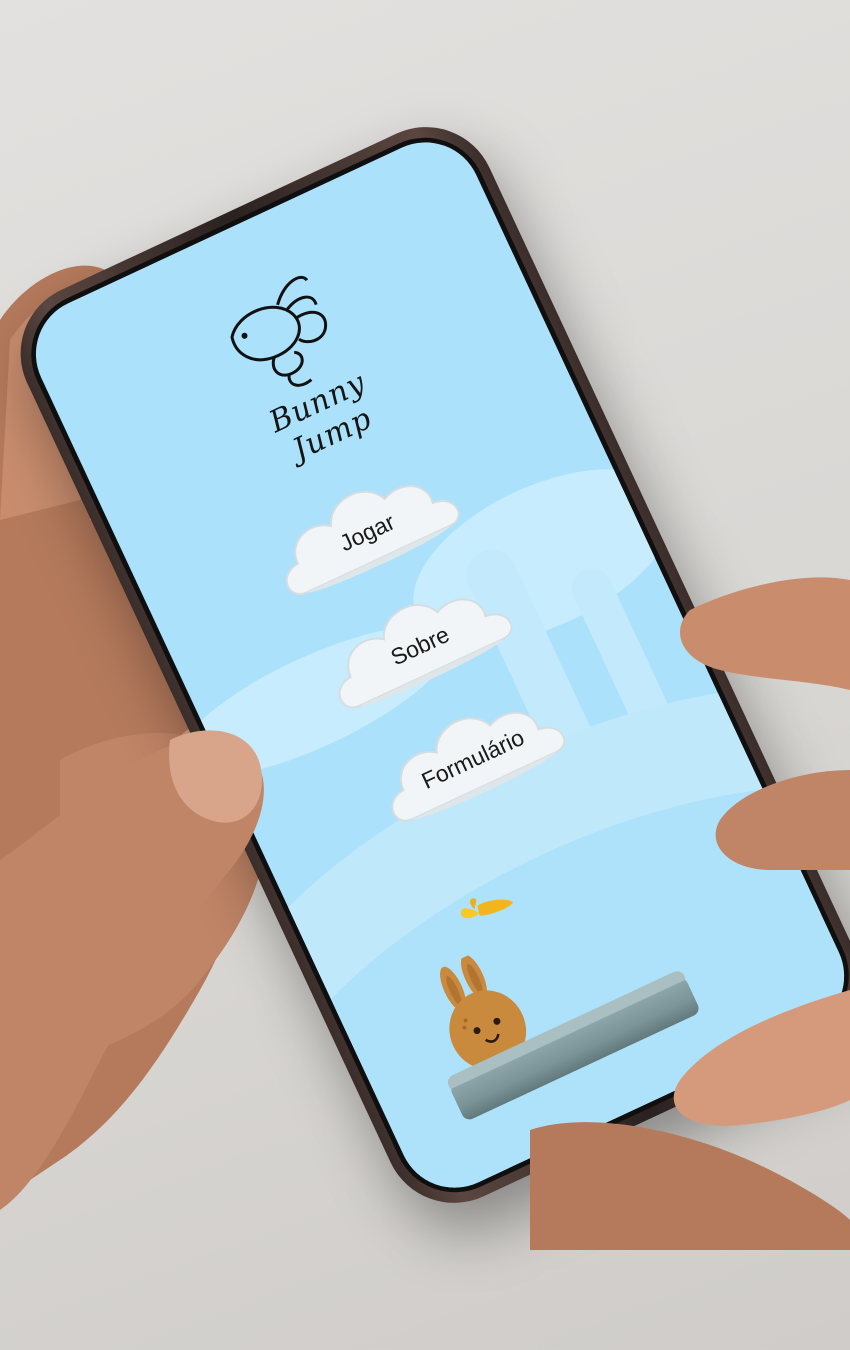  I want to click on game-logo: Bunny Jump, so click(296, 357).